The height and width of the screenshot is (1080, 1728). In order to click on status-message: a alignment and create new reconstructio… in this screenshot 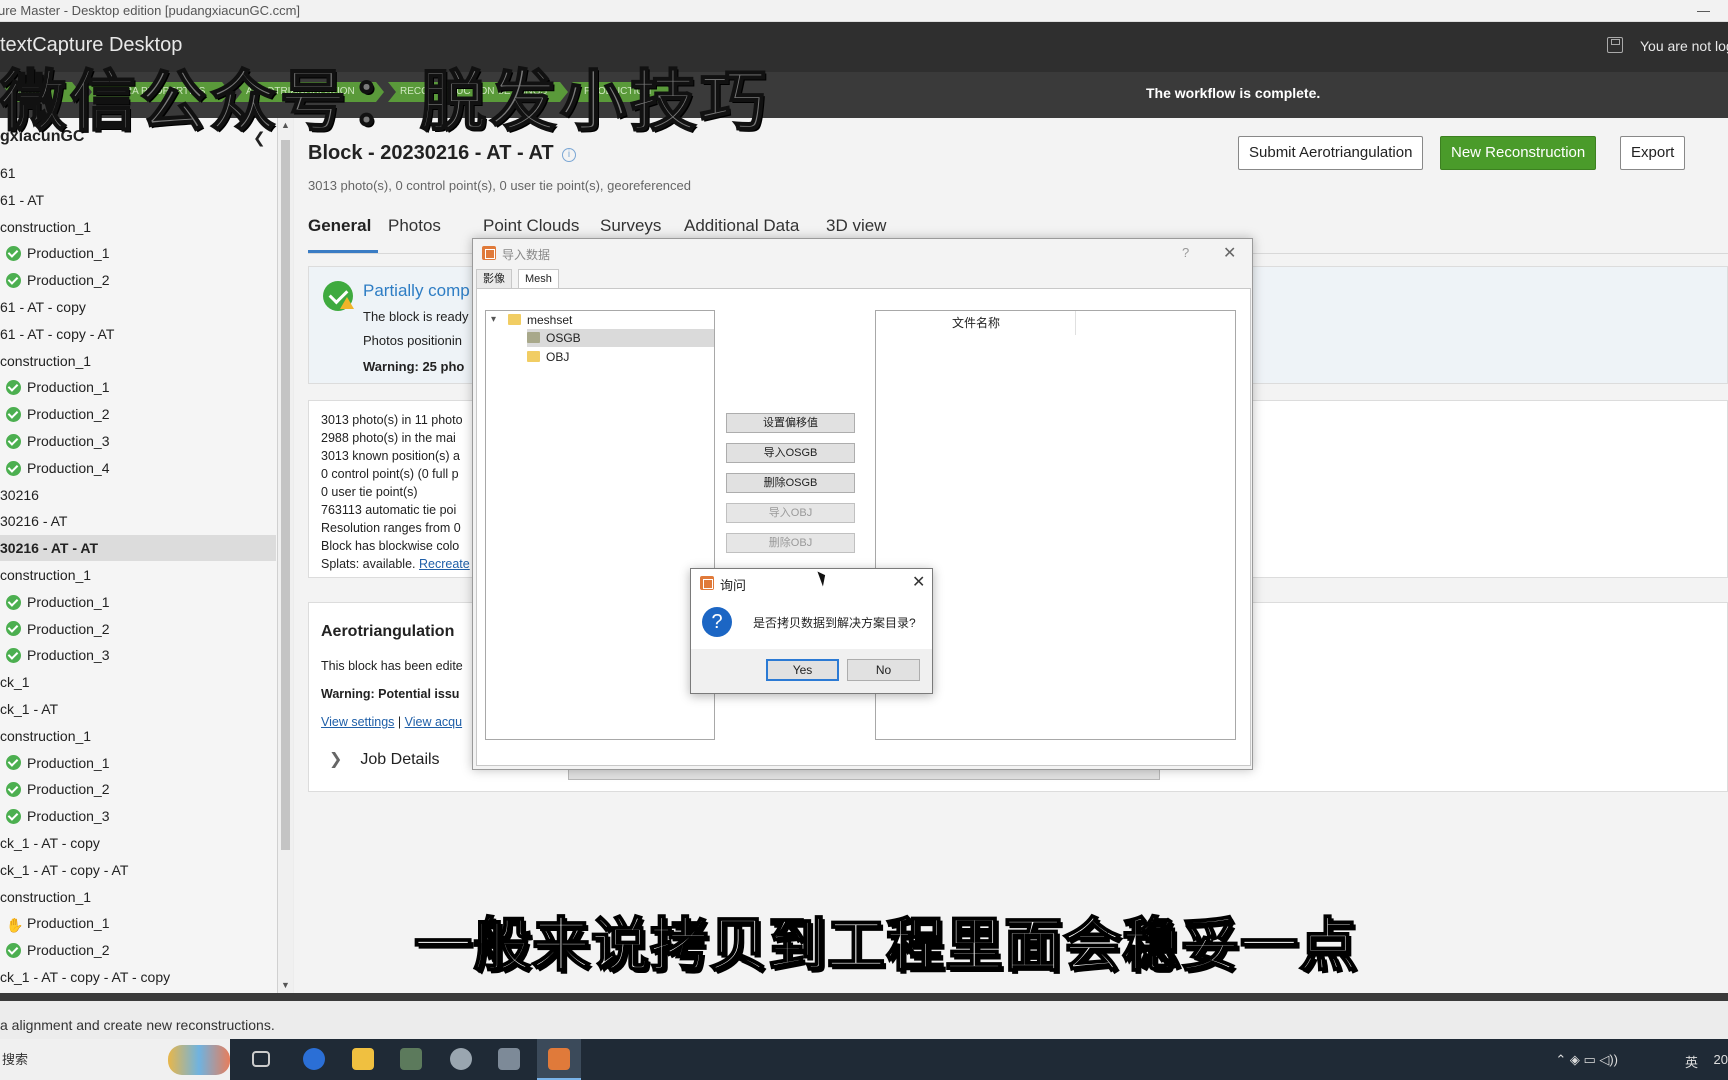, I will do `click(864, 1020)`.